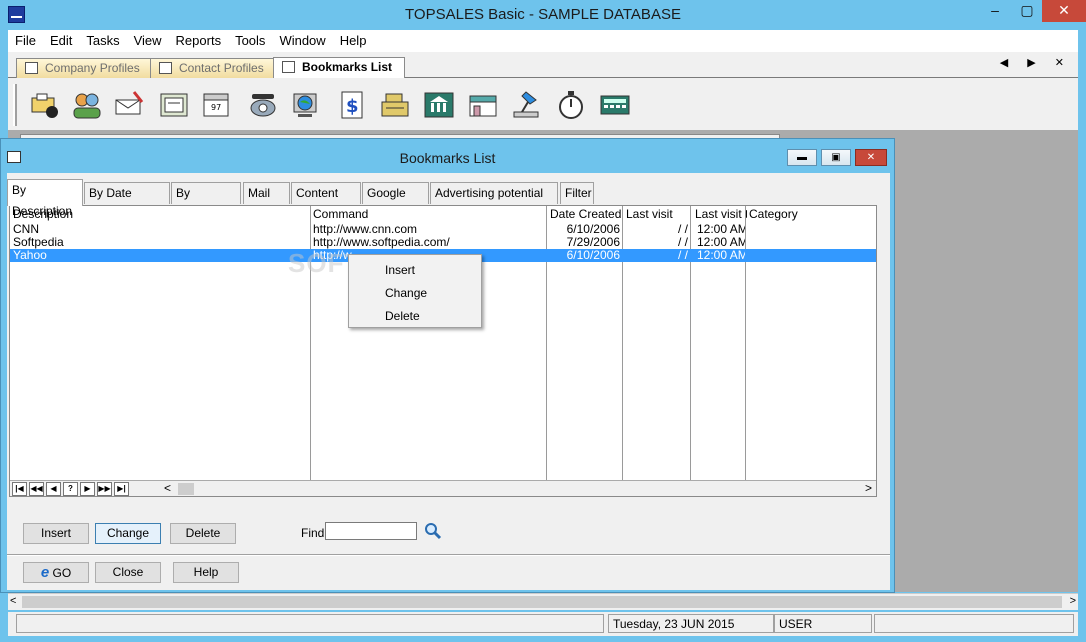 The image size is (1086, 642). What do you see at coordinates (127, 201) in the screenshot?
I see `tab-by-date-created: By Date Created` at bounding box center [127, 201].